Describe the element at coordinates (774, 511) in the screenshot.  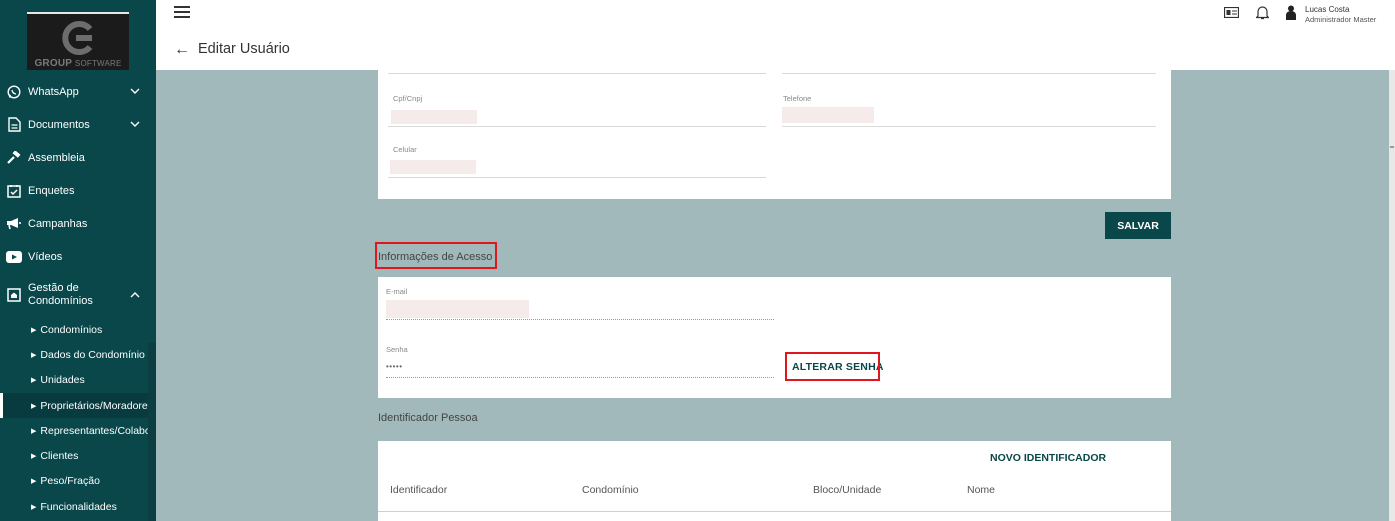
I see `table-header-divider` at that location.